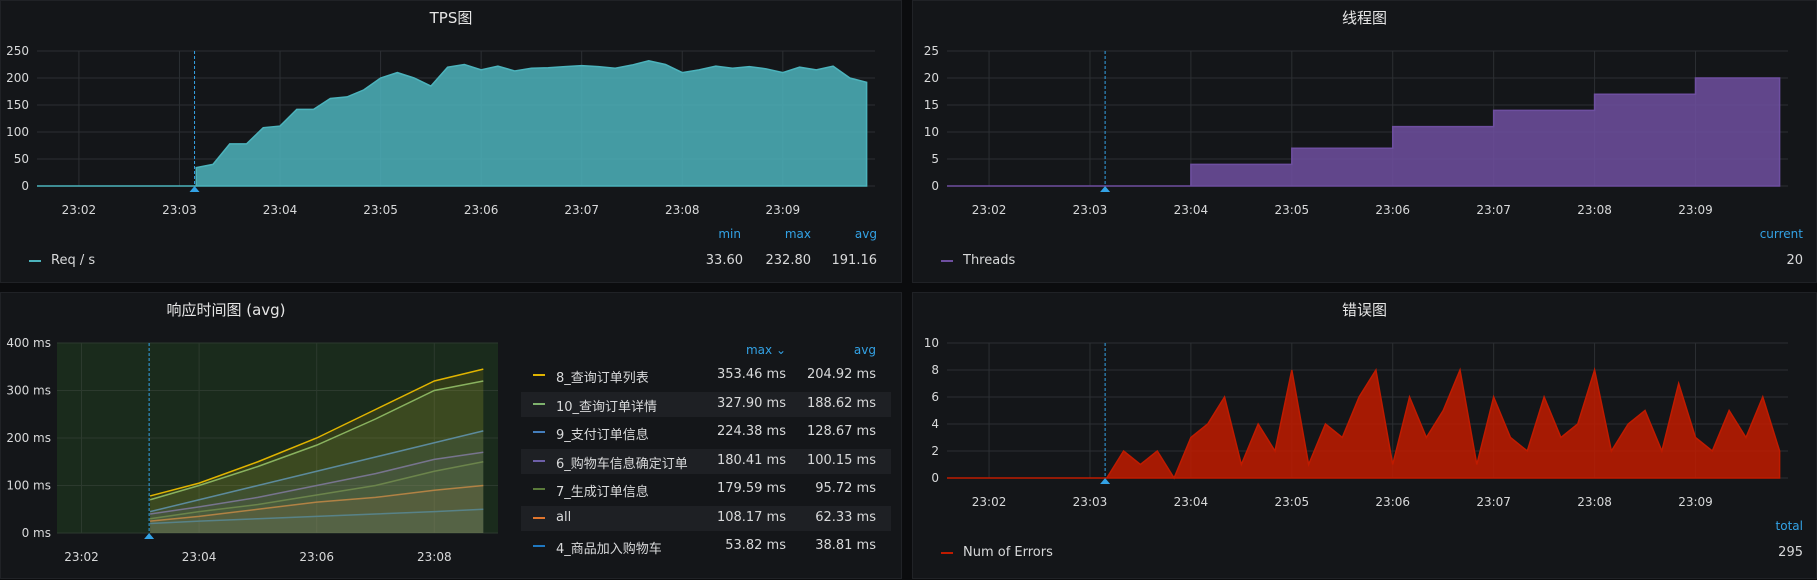  I want to click on response-legend-row: all 108.17 ms 62.33 ms, so click(706, 518).